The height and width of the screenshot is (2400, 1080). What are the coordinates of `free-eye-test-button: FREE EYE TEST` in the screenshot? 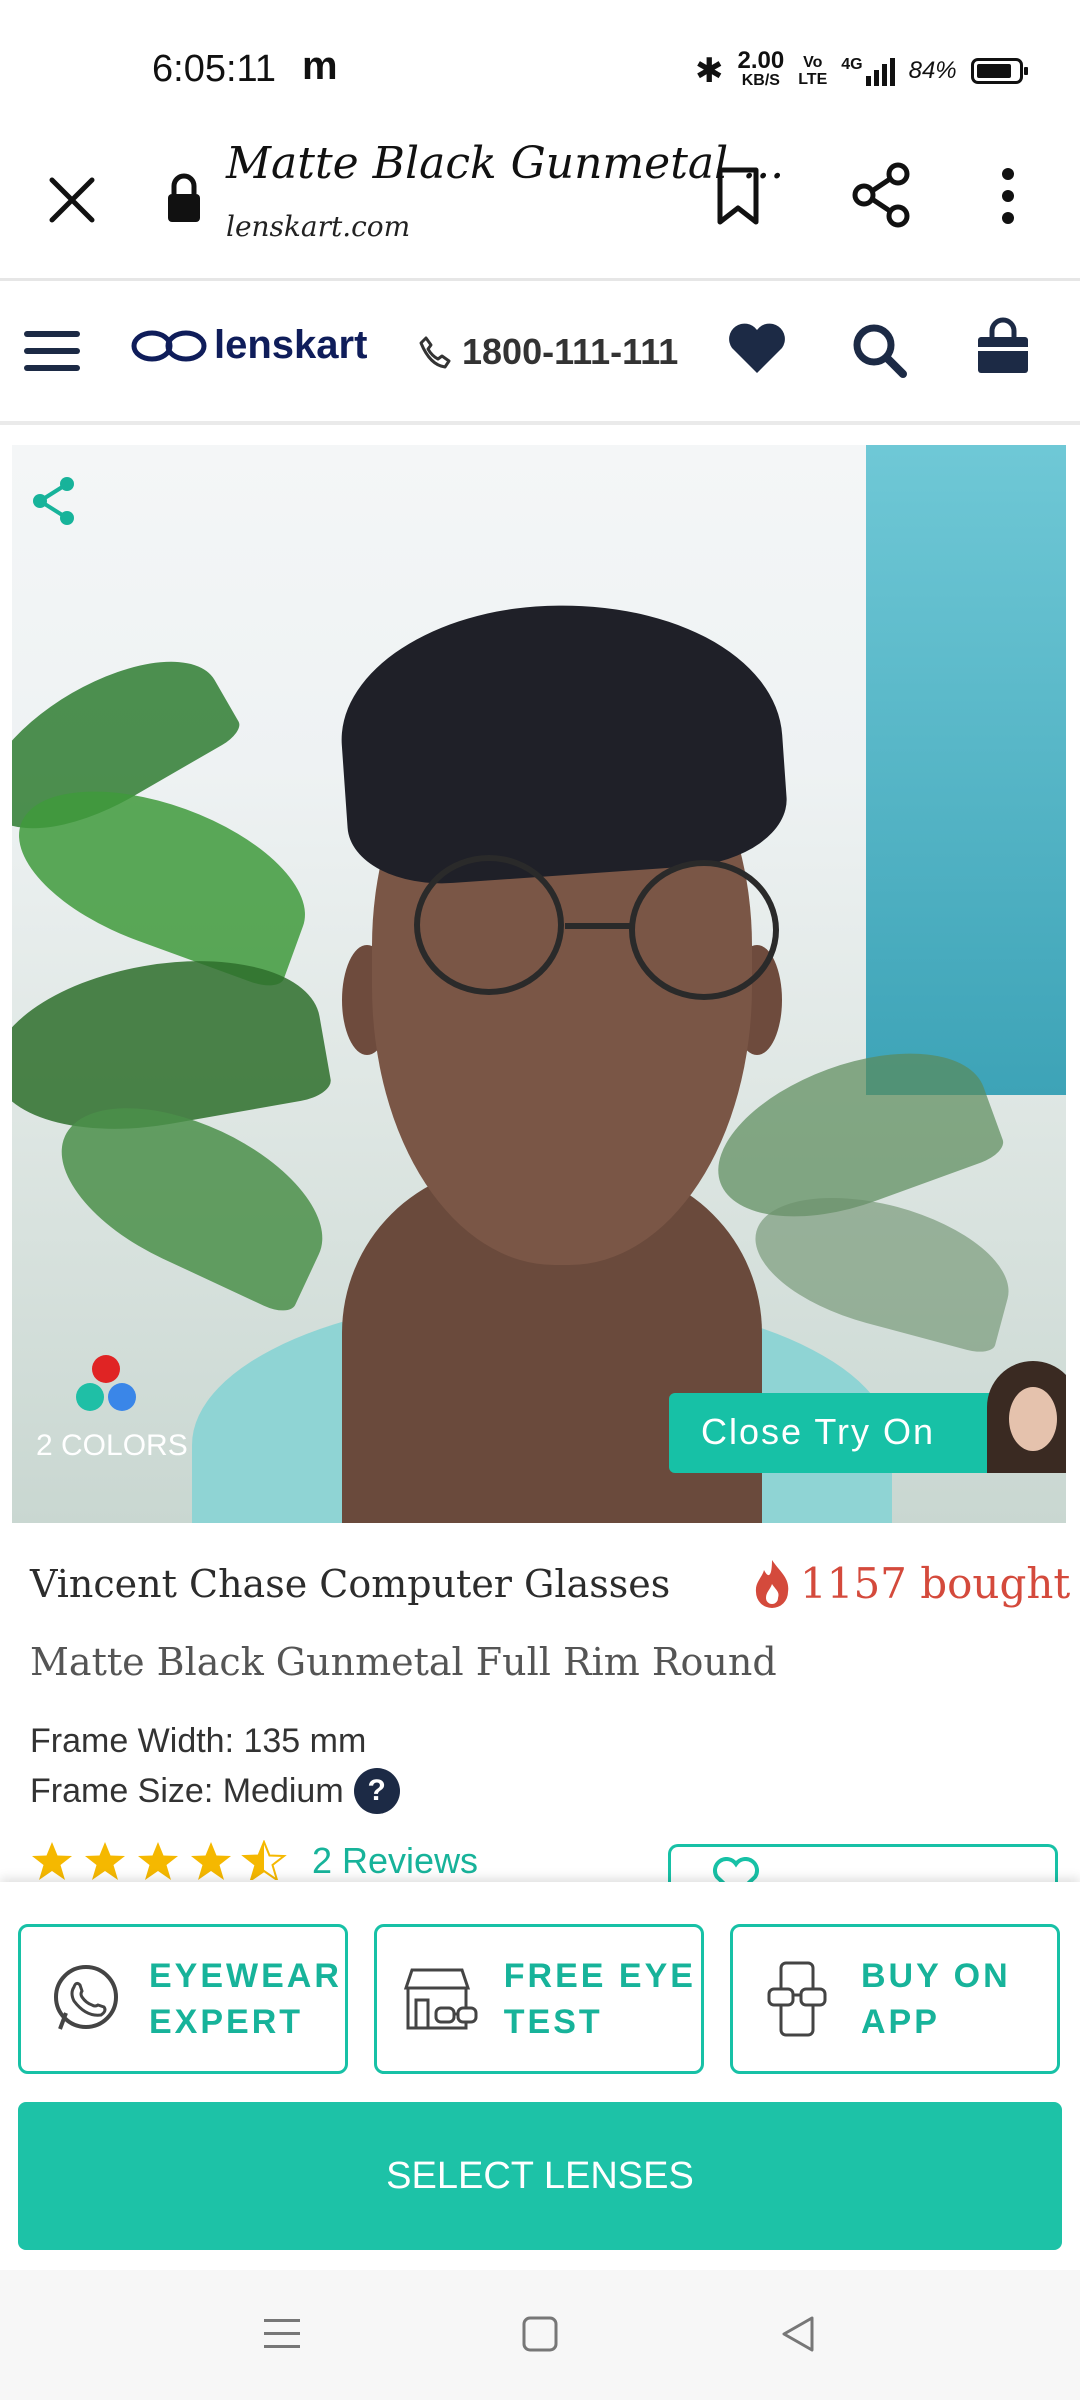 It's located at (539, 1999).